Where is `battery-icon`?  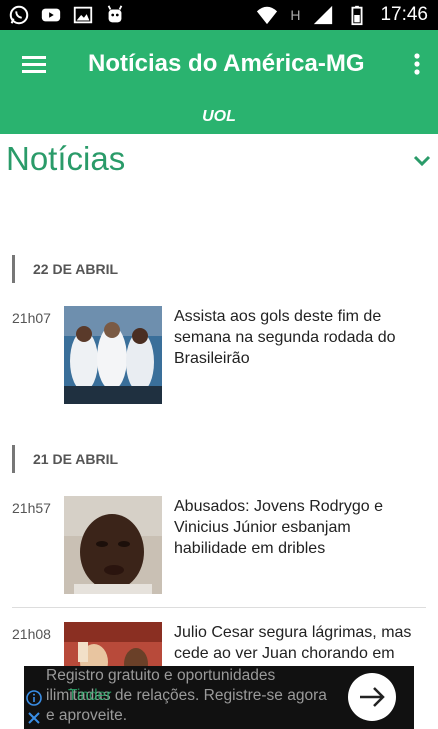 battery-icon is located at coordinates (357, 15).